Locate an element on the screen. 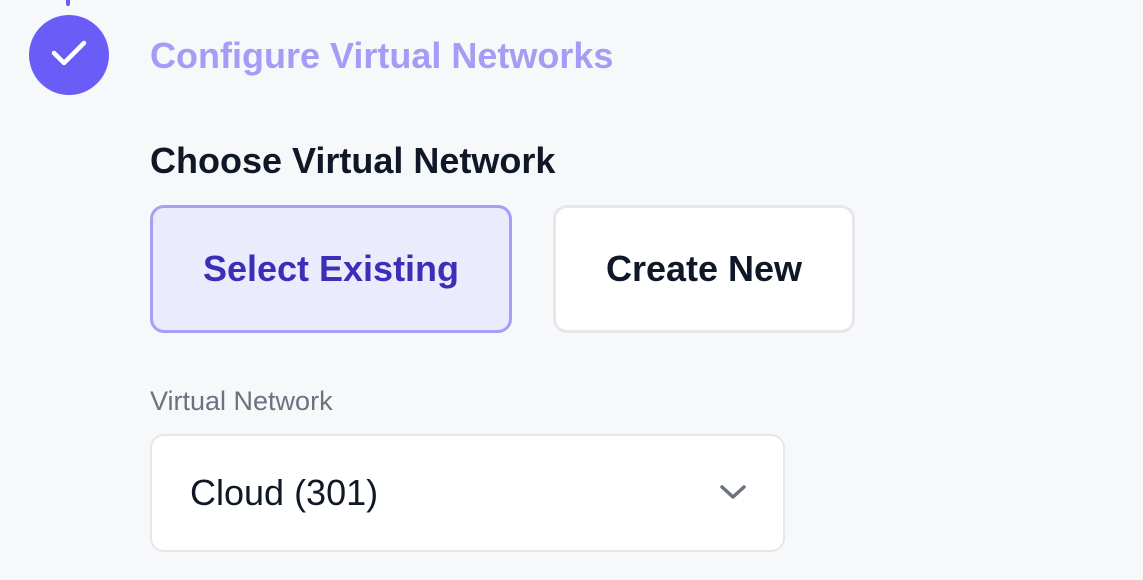 This screenshot has width=1143, height=580. select-existing-button: Select Existing is located at coordinates (331, 269).